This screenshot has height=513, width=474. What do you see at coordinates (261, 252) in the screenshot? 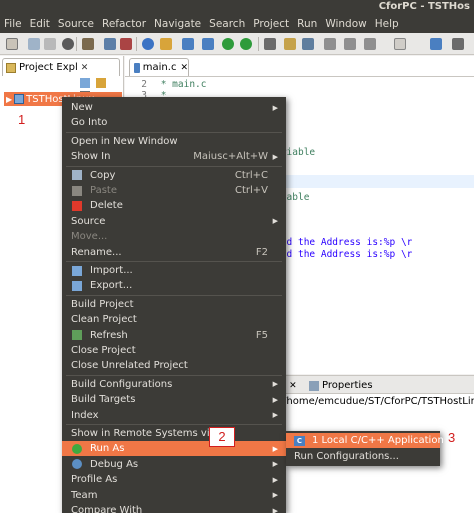
I see `menu-shortcut: F2` at bounding box center [261, 252].